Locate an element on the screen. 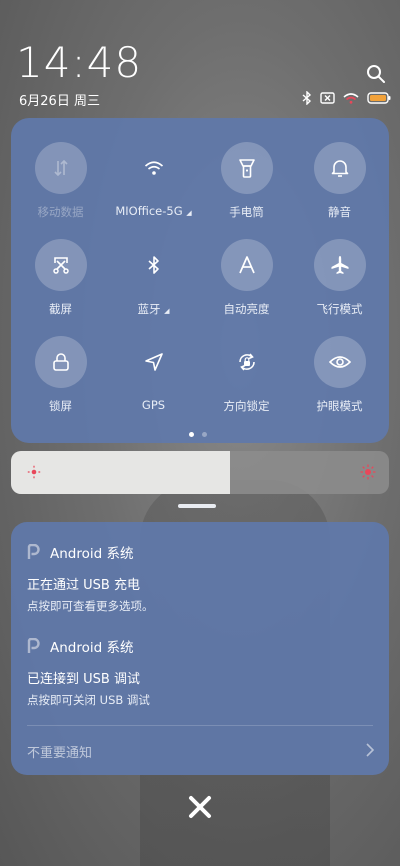 This screenshot has height=866, width=400. notification-body: 点按即可查看更多选项。 is located at coordinates (90, 606).